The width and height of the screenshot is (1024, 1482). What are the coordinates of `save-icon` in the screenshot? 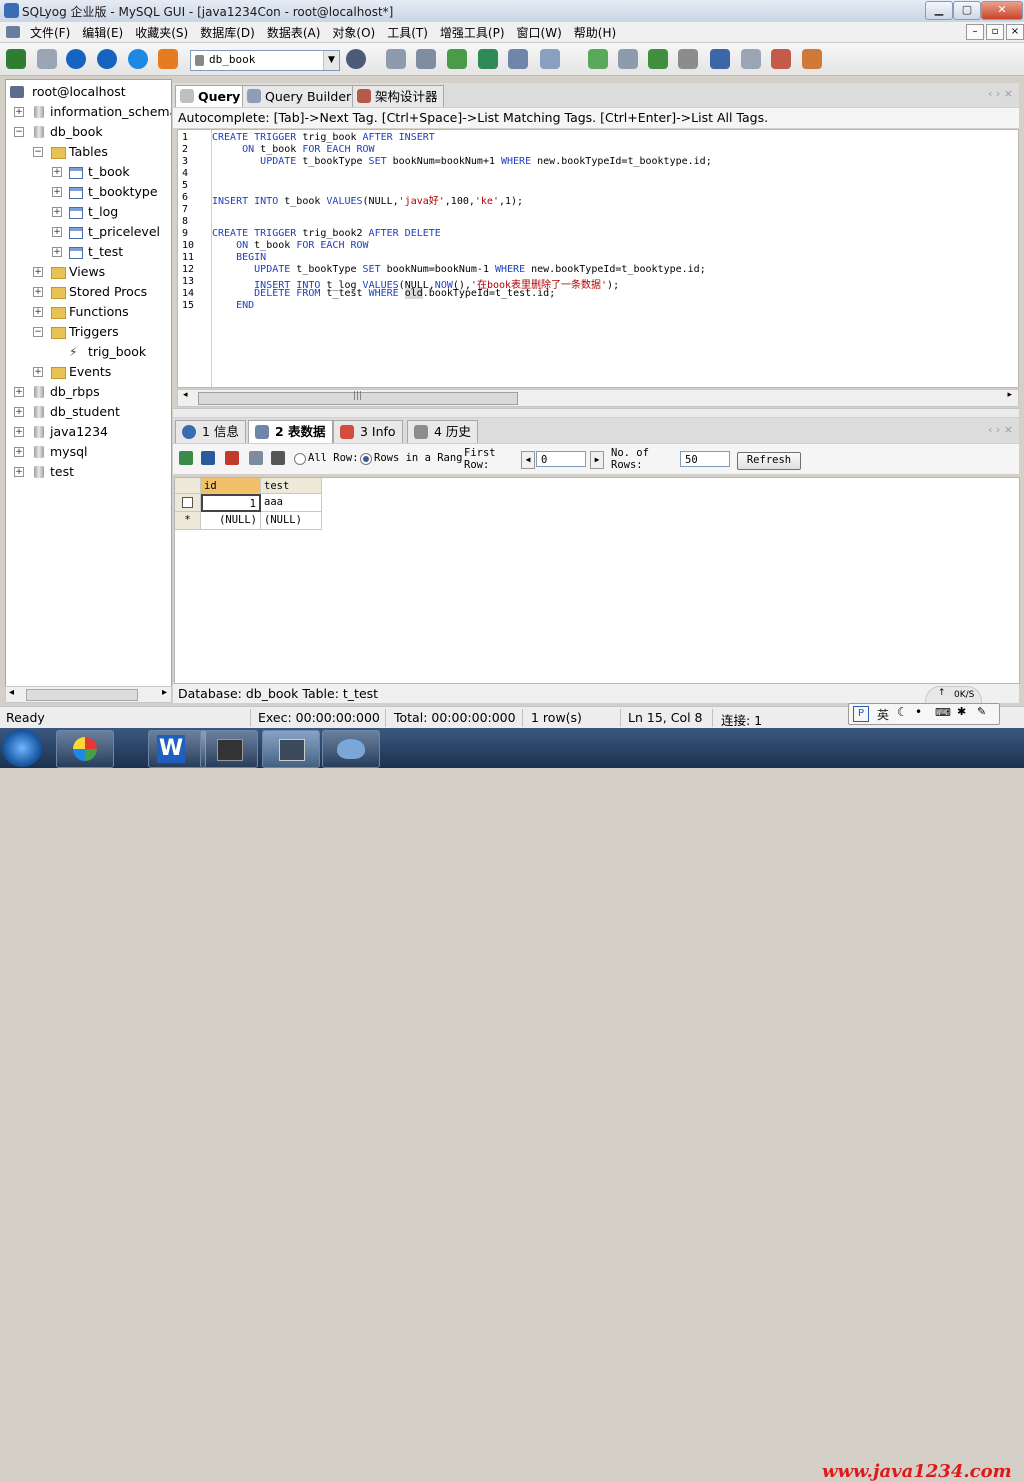 It's located at (208, 458).